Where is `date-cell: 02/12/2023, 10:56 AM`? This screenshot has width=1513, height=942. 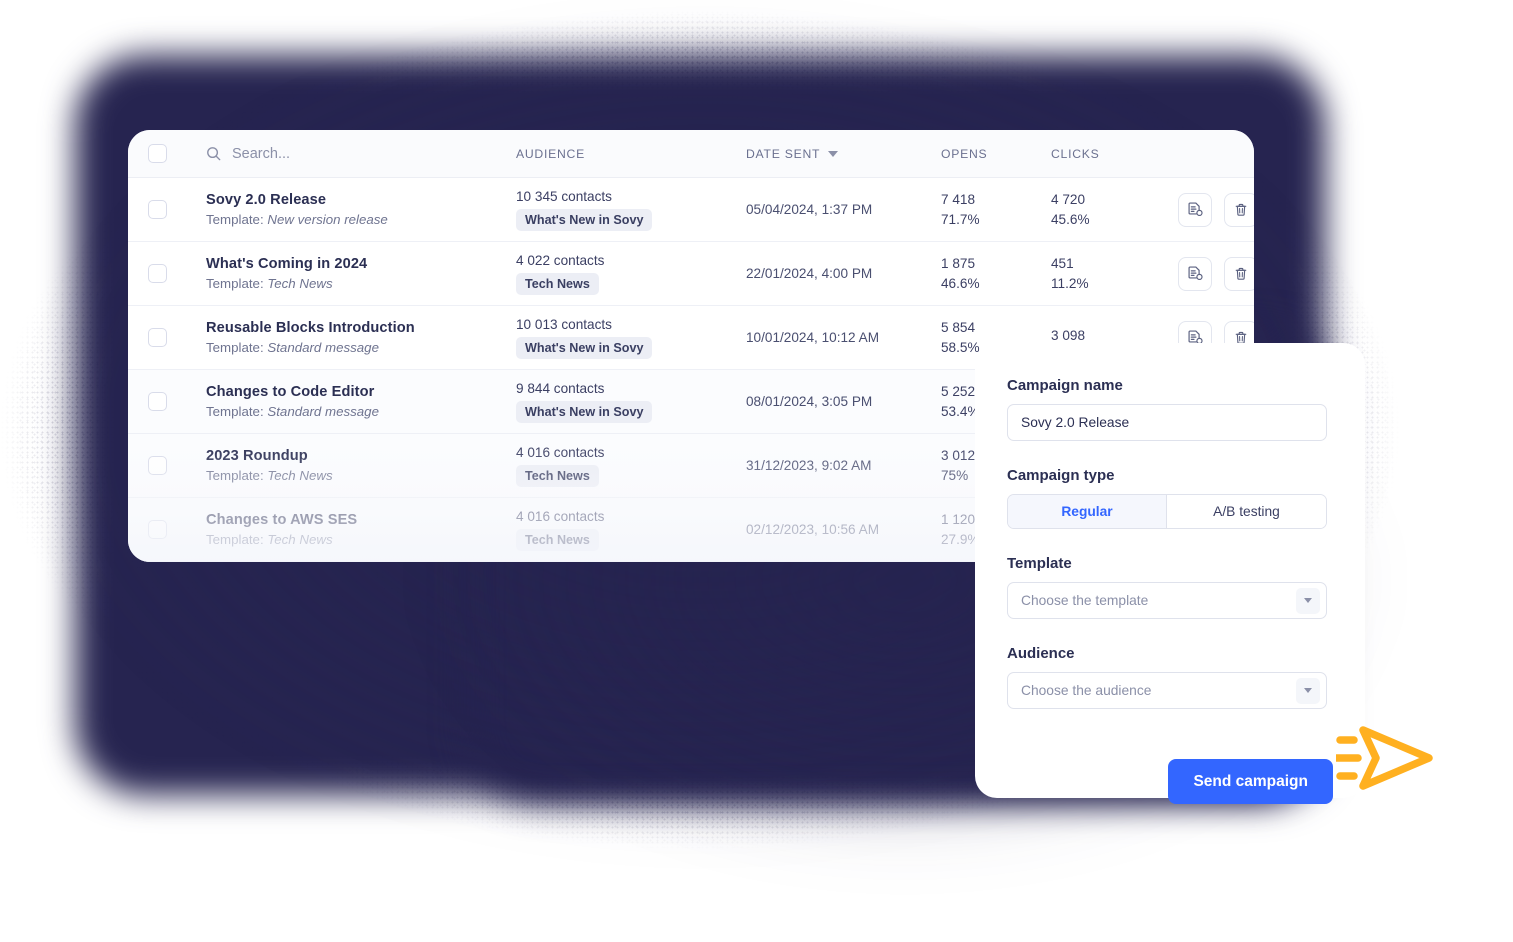 date-cell: 02/12/2023, 10:56 AM is located at coordinates (843, 530).